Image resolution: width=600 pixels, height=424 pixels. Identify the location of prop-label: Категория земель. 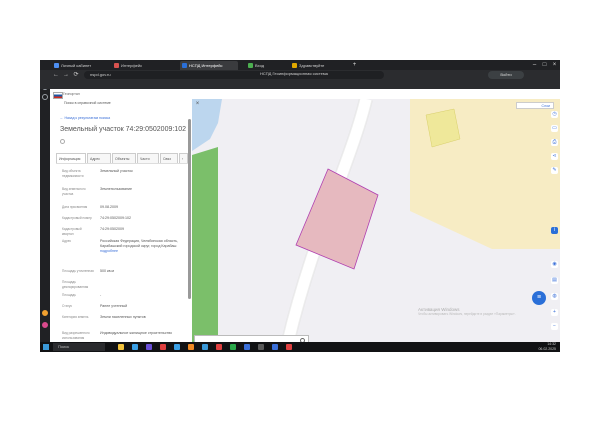
(75, 317).